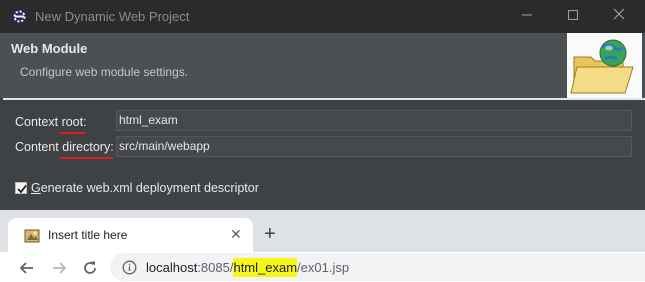  I want to click on address-bar: localhost:8085/html_exam/ex01.jsp, so click(377, 267).